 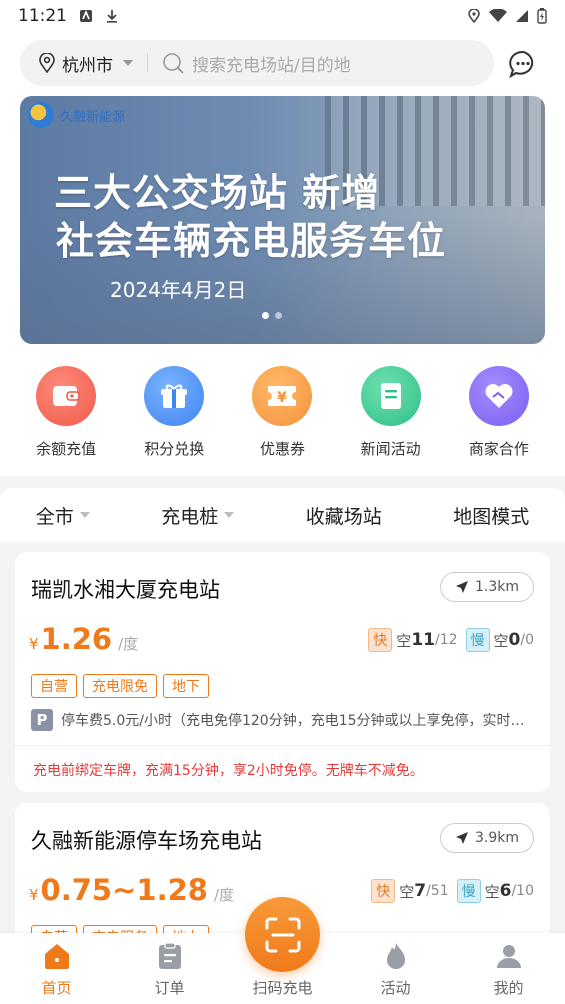 What do you see at coordinates (174, 449) in the screenshot?
I see `quick-action-label: 积分兑换` at bounding box center [174, 449].